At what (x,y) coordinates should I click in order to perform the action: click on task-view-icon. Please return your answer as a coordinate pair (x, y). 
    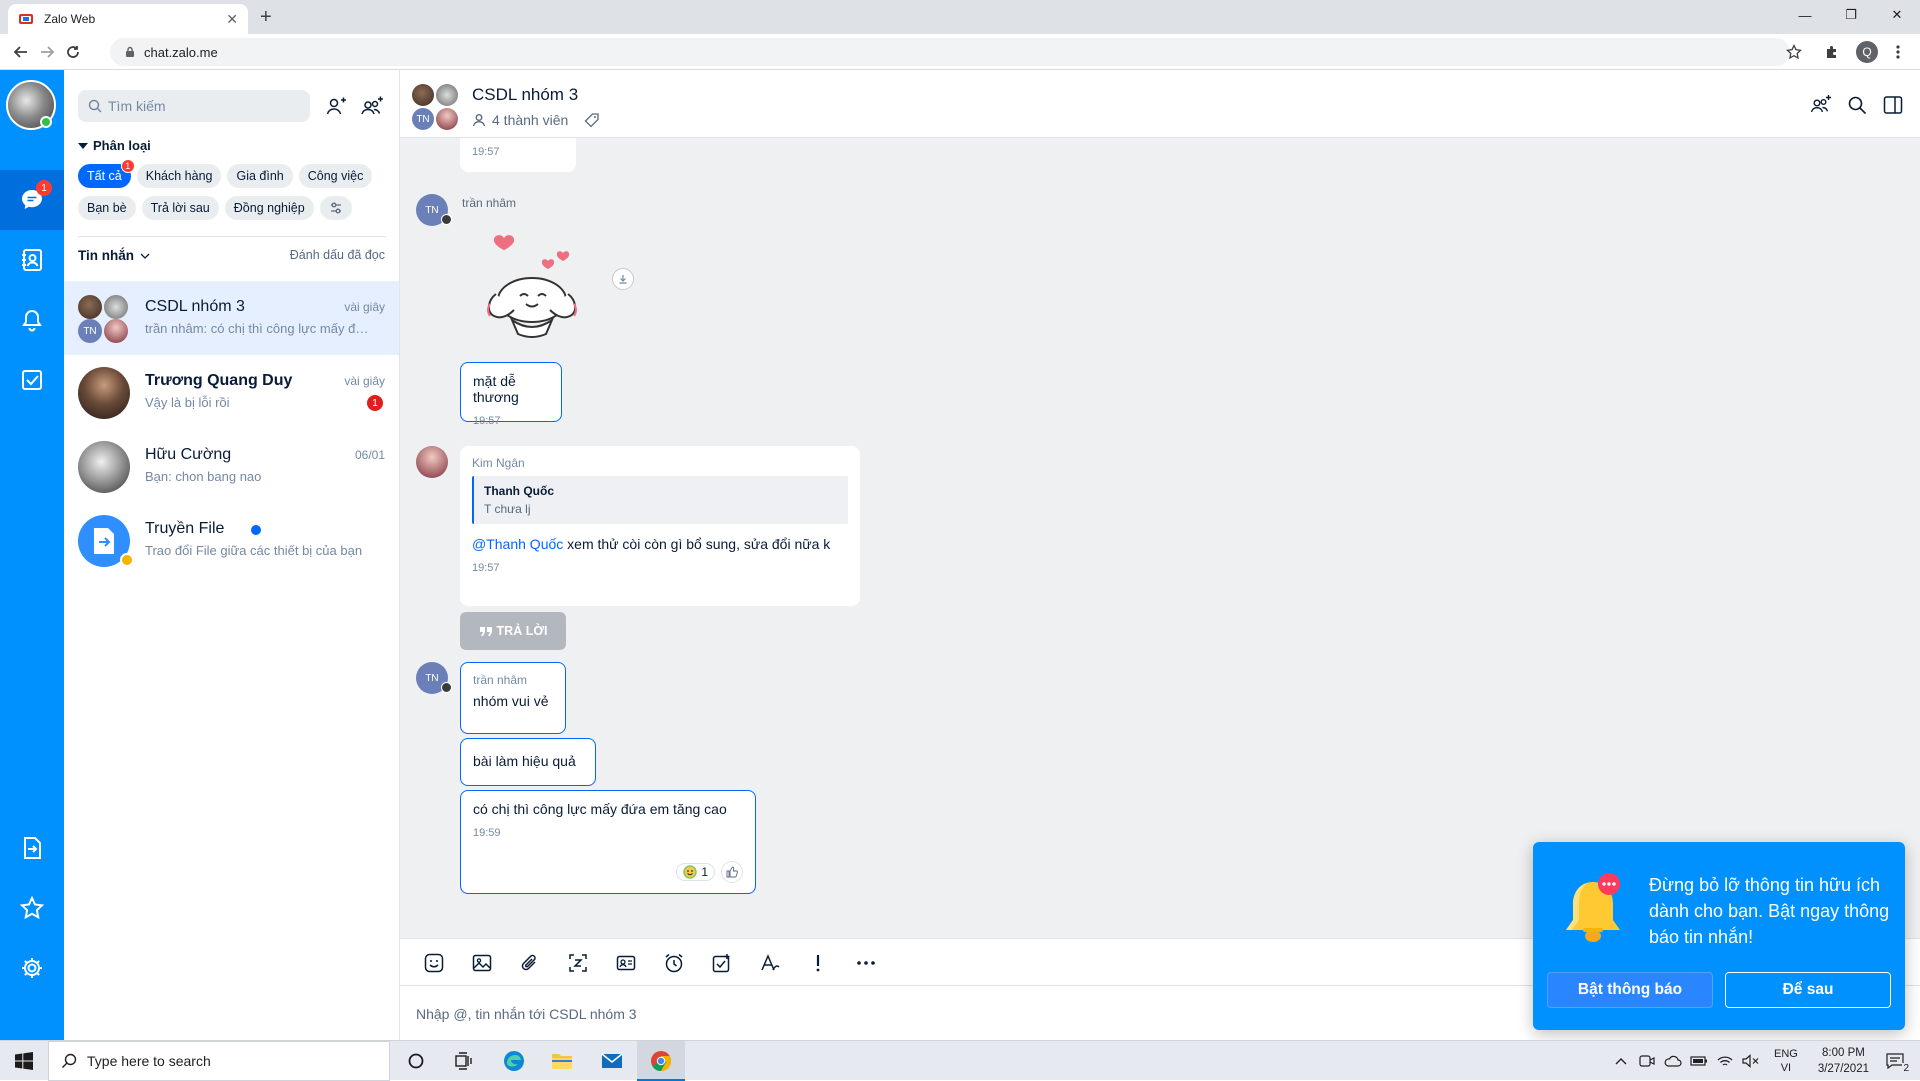
    Looking at the image, I should click on (464, 1061).